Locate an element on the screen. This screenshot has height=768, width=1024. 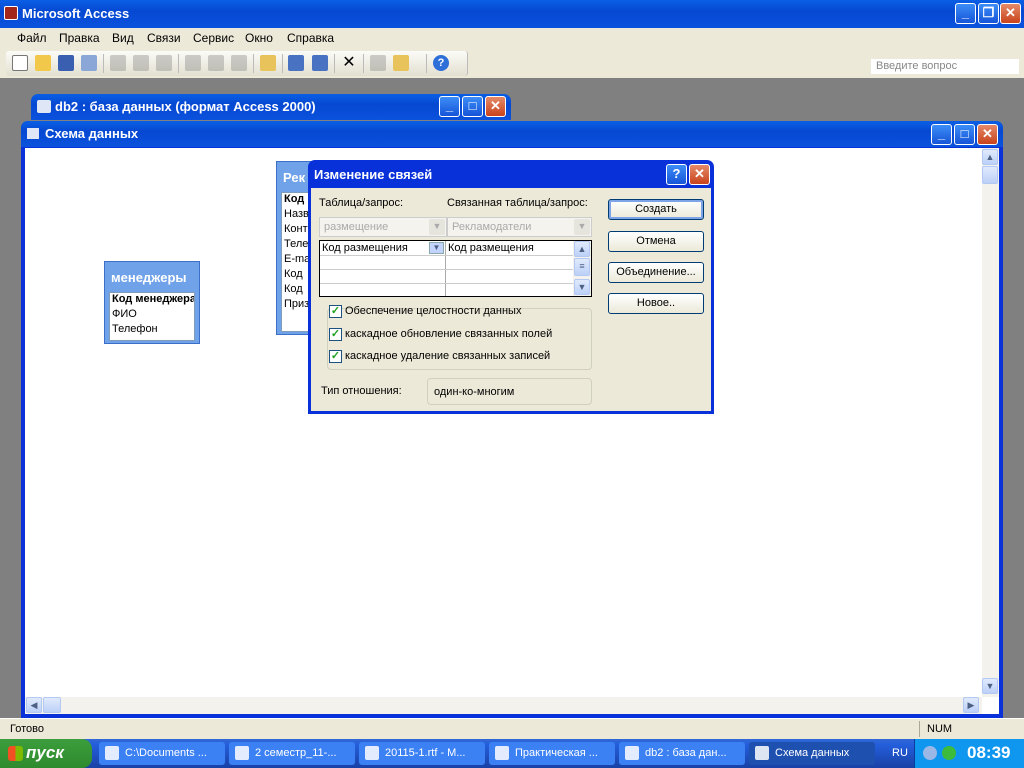
grid-cell-table-field: Код размещения is located at coordinates (365, 248).